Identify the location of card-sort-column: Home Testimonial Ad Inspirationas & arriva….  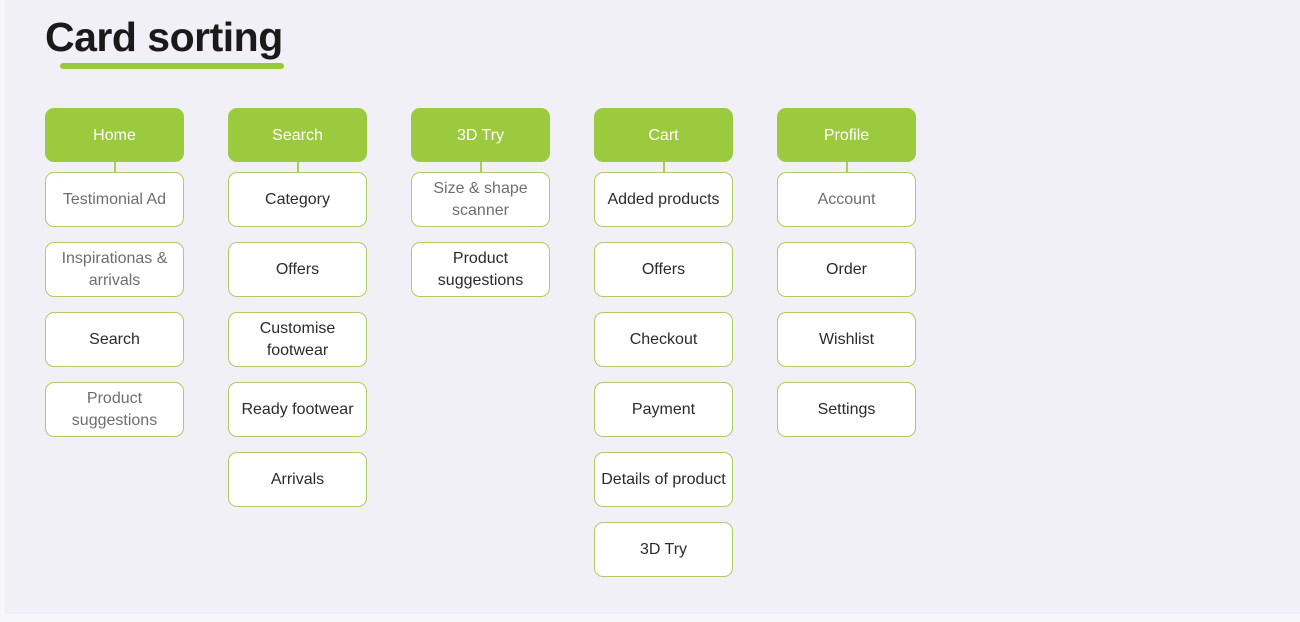
(114, 342).